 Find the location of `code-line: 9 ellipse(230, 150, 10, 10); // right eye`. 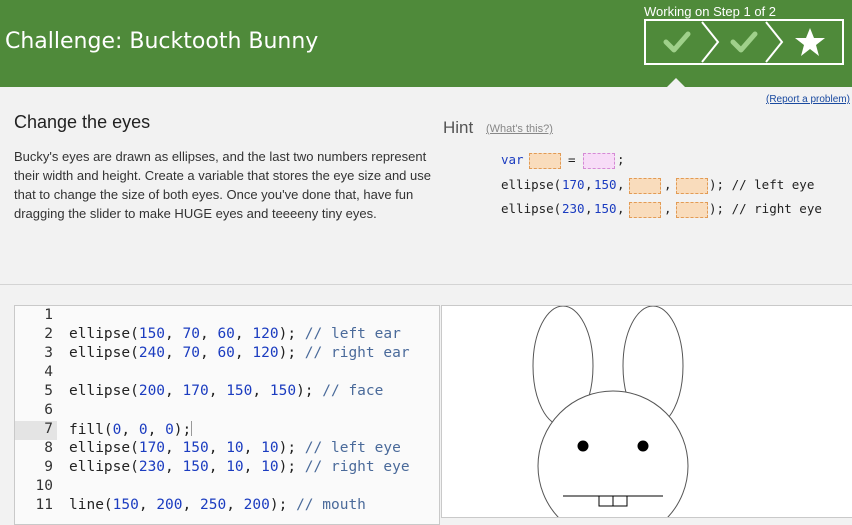

code-line: 9 ellipse(230, 150, 10, 10); // right eye is located at coordinates (227, 468).